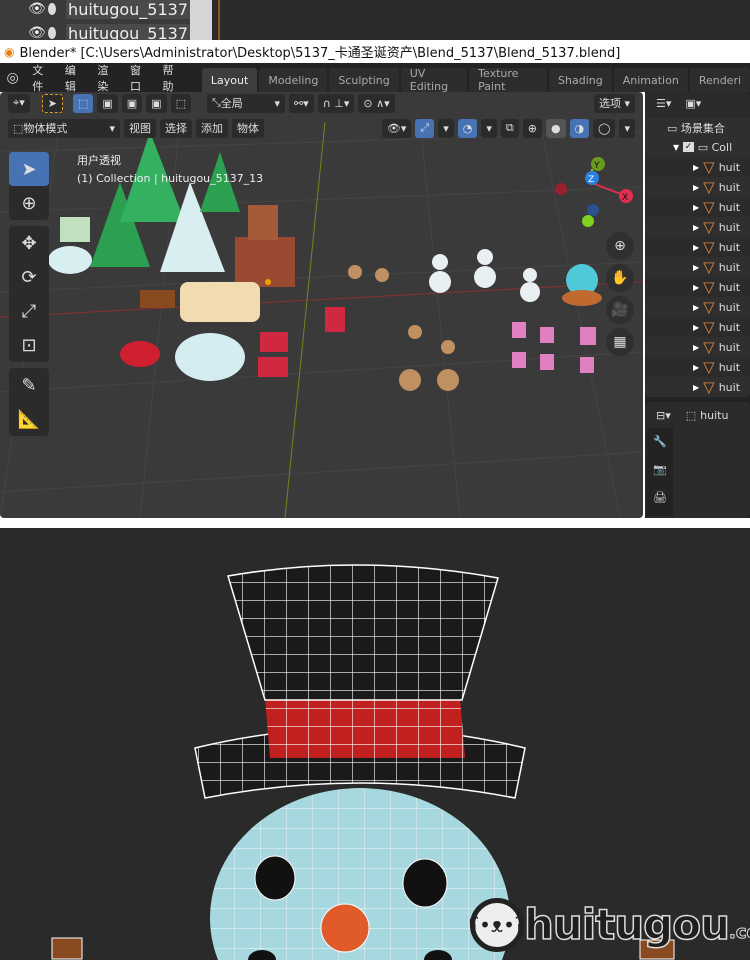 This screenshot has height=960, width=750. What do you see at coordinates (29, 419) in the screenshot?
I see `measure-tool-icon: 📐` at bounding box center [29, 419].